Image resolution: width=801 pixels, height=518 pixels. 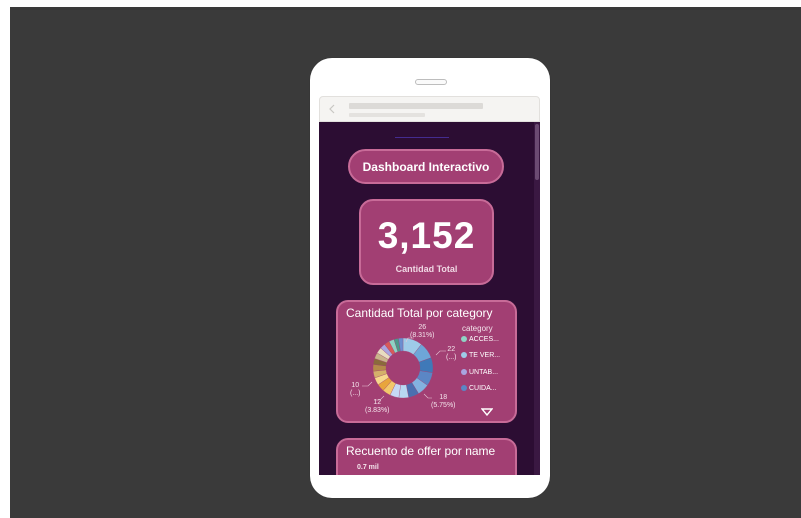 What do you see at coordinates (426, 269) in the screenshot?
I see `kpi-label: Cantidad Total` at bounding box center [426, 269].